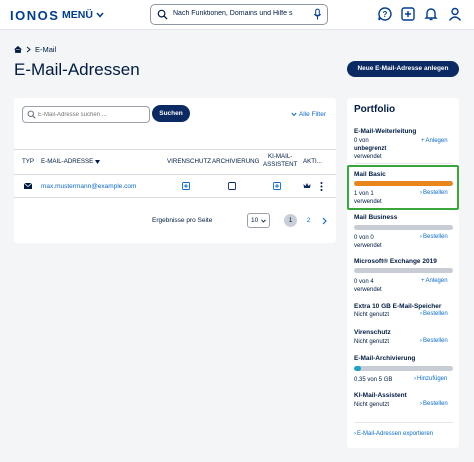 The height and width of the screenshot is (462, 474). What do you see at coordinates (88, 186) in the screenshot?
I see `email-address-link: max.mustermann@example.com` at bounding box center [88, 186].